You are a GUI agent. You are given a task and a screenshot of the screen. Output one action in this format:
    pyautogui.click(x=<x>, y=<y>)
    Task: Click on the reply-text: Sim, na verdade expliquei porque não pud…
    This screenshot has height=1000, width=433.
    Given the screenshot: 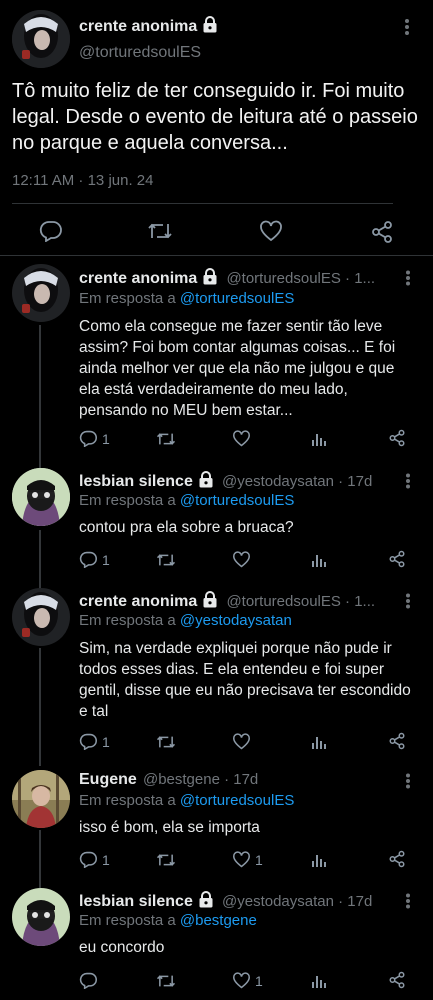 What is the action you would take?
    pyautogui.click(x=245, y=680)
    